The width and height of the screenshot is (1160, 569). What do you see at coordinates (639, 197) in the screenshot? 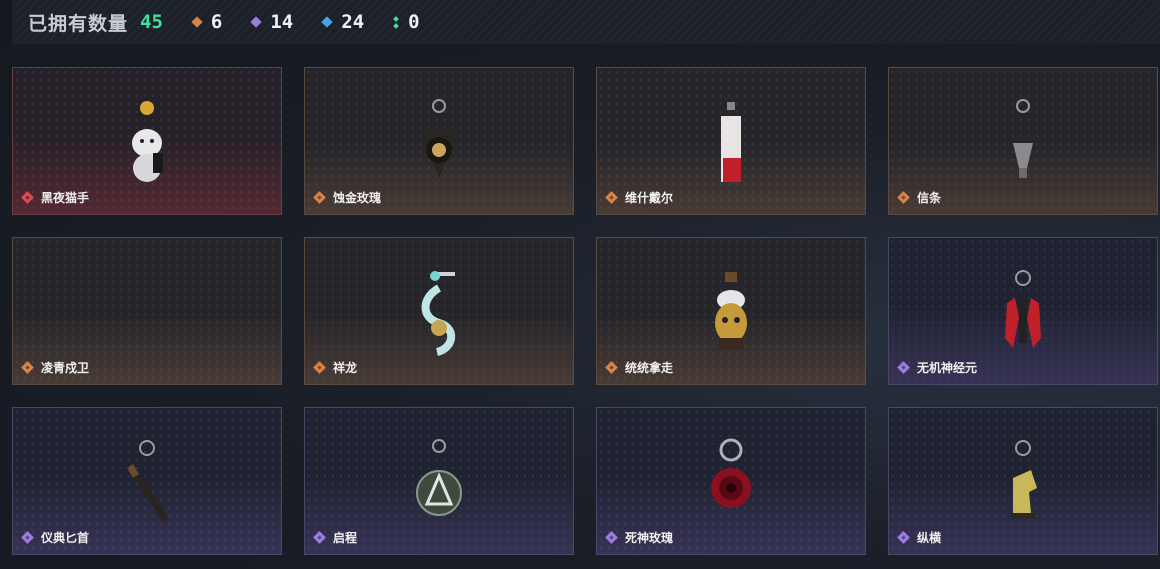
I see `pendant-name: 维什戴尔` at bounding box center [639, 197].